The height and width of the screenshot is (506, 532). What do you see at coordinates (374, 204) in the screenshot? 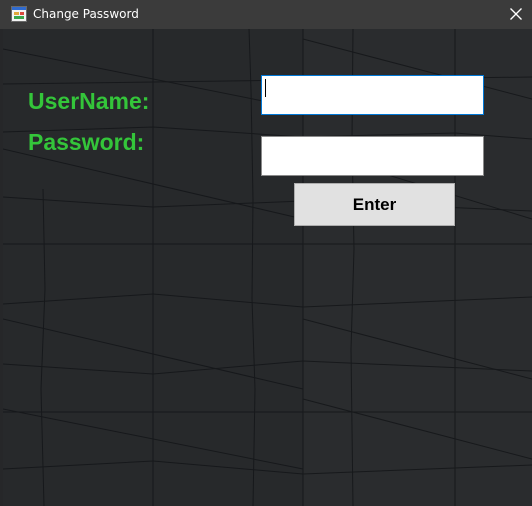
I see `enter-button: Enter` at bounding box center [374, 204].